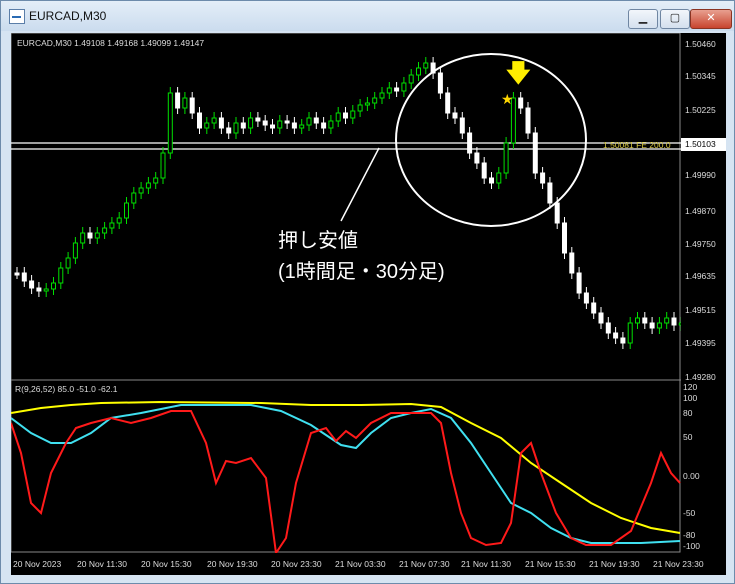  I want to click on price-tick: 1.49870, so click(700, 211).